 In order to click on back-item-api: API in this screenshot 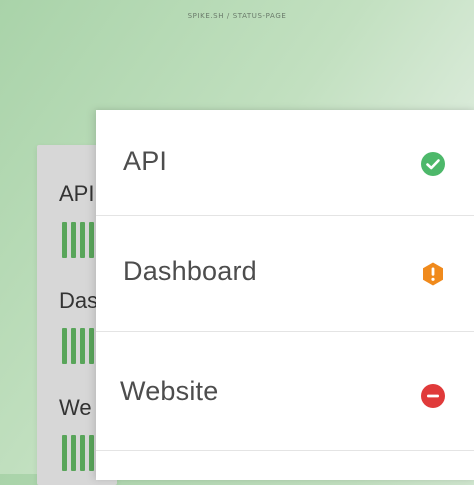, I will do `click(77, 193)`.